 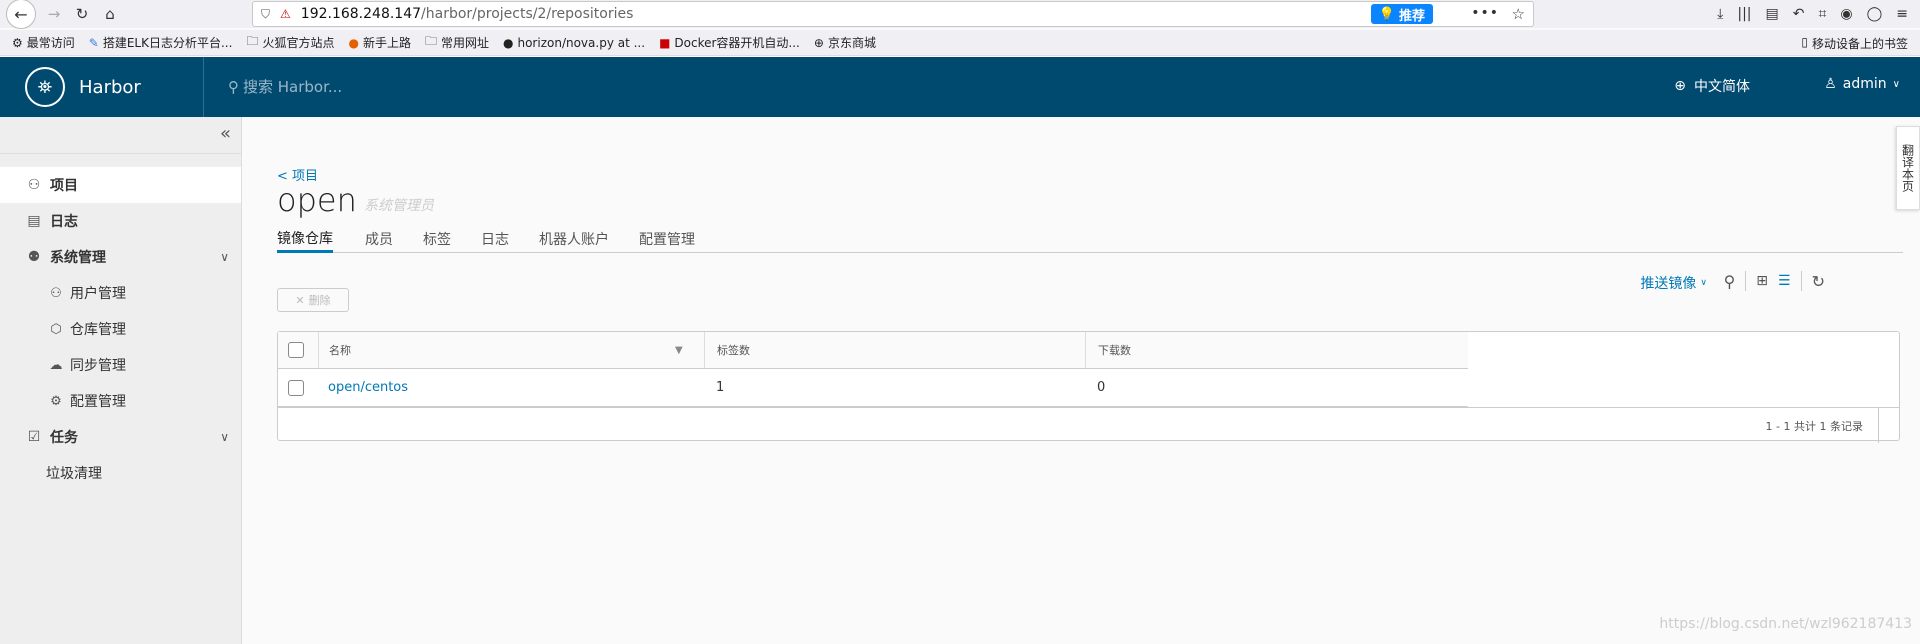 What do you see at coordinates (56, 329) in the screenshot?
I see `box-icon: ⬡` at bounding box center [56, 329].